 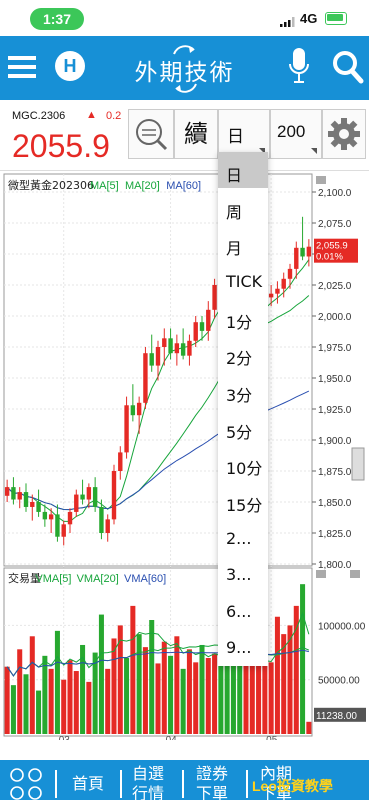 What do you see at coordinates (142, 186) in the screenshot?
I see `price-legend: MA[20]` at bounding box center [142, 186].